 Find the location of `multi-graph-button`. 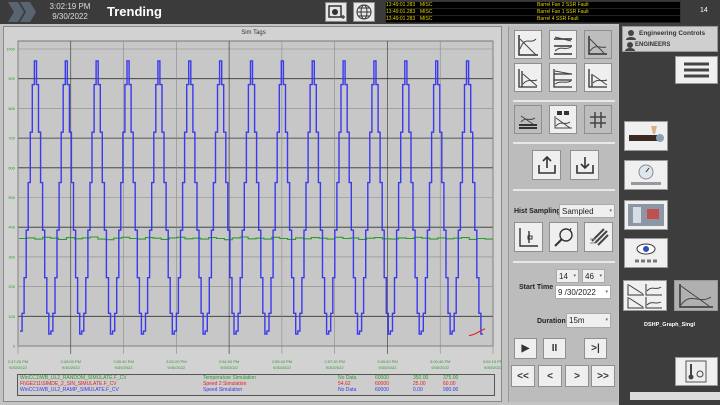

multi-graph-button is located at coordinates (645, 295).